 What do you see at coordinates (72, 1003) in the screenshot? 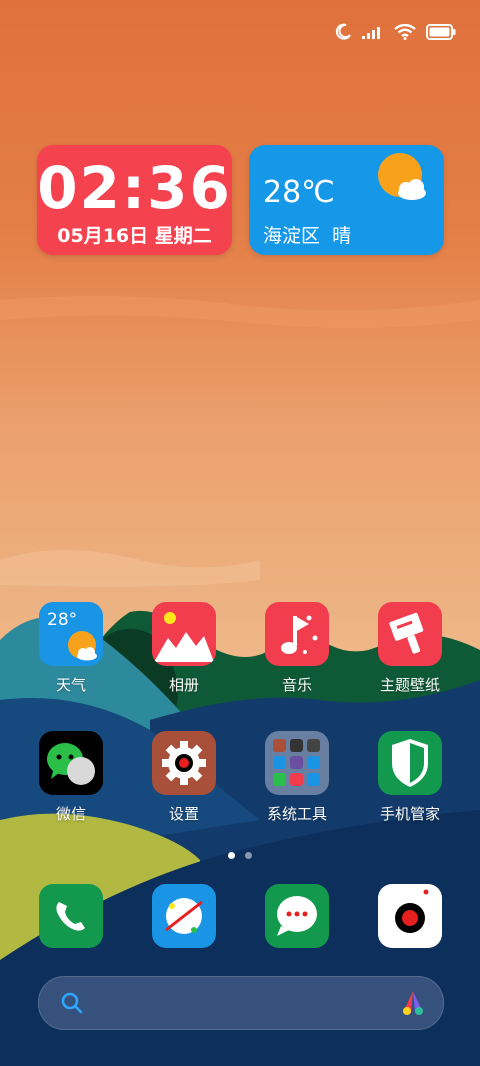
I see `search-icon` at bounding box center [72, 1003].